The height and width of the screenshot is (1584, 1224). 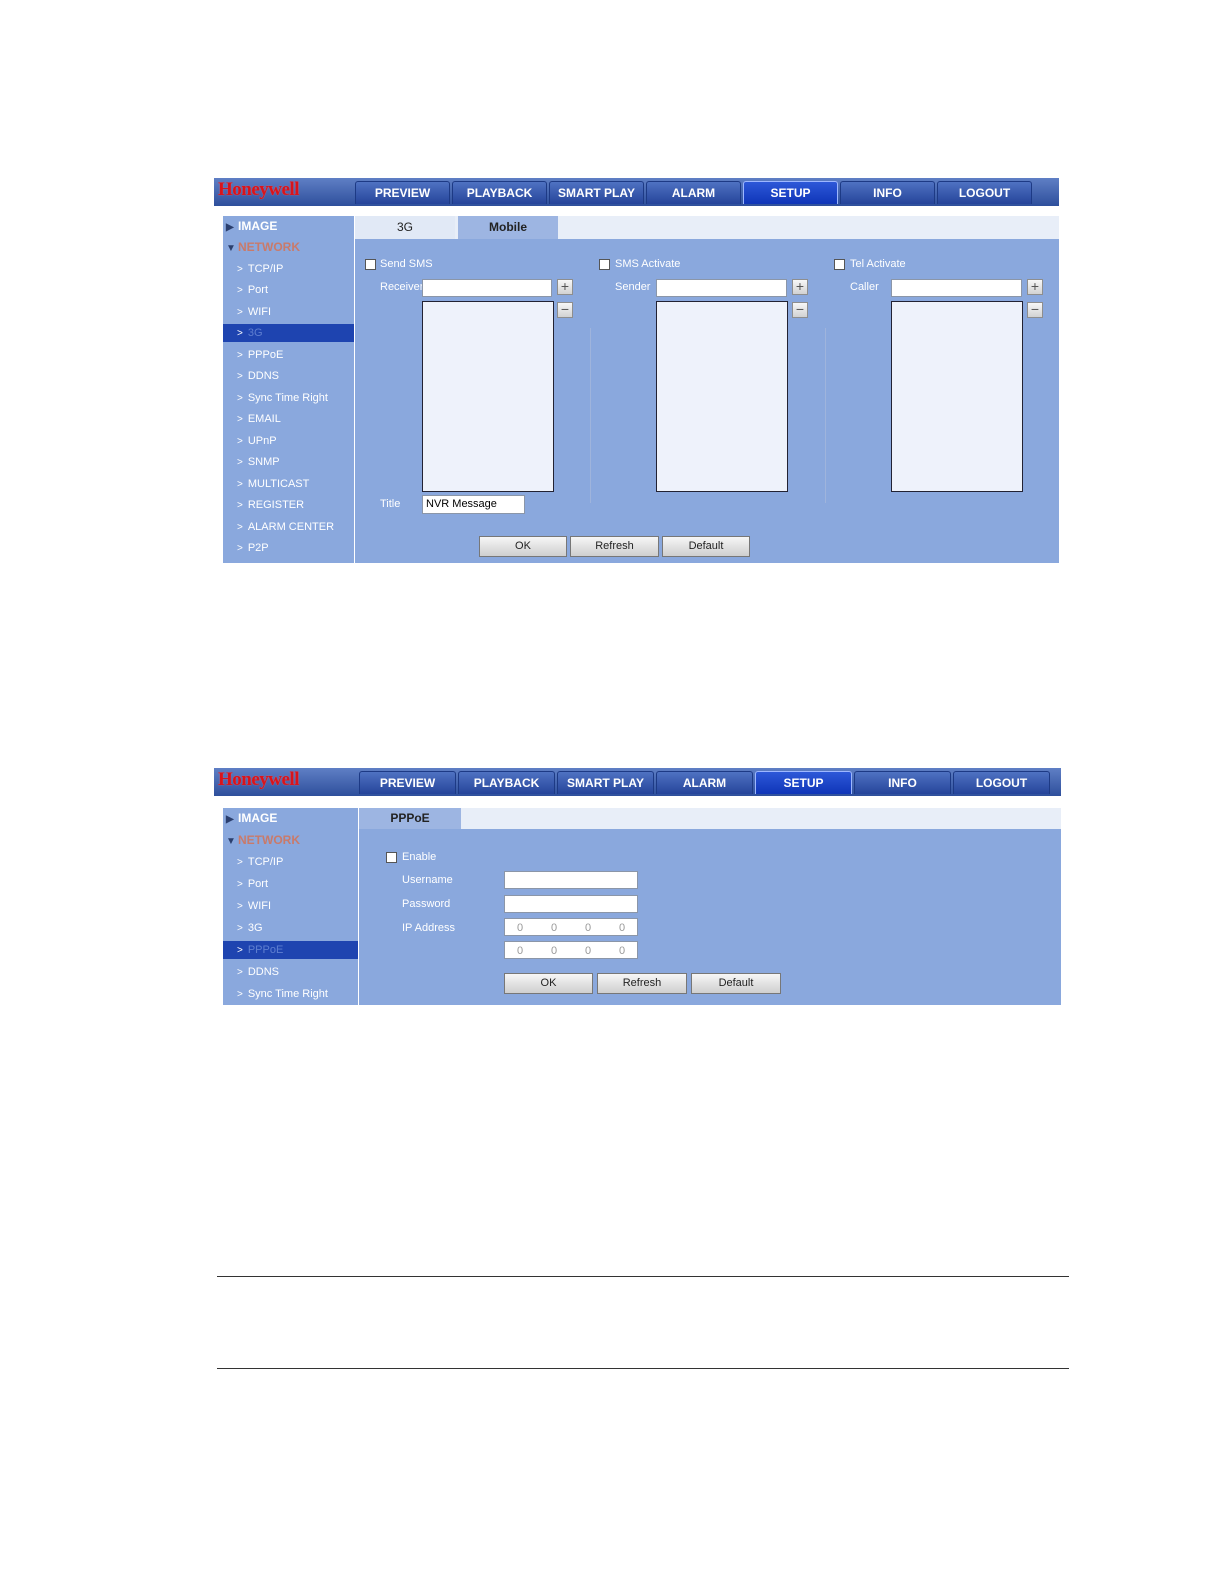 I want to click on tel-activate-checkbox, so click(x=839, y=264).